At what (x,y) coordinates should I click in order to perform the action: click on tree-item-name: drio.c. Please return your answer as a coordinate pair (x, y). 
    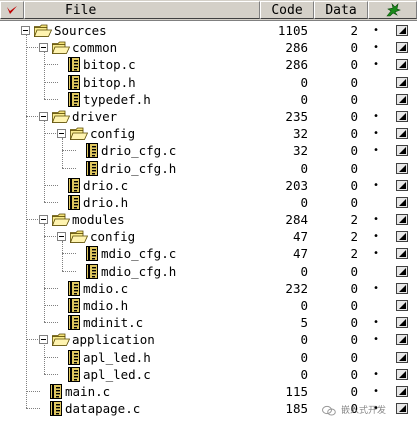
    Looking at the image, I should click on (105, 185).